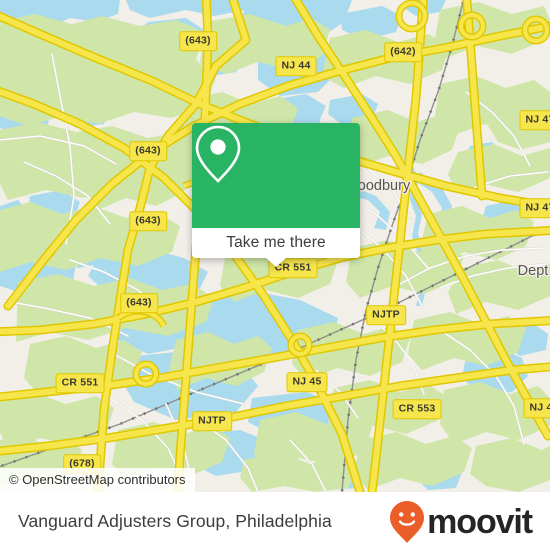 This screenshot has height=550, width=550. Describe the element at coordinates (307, 382) in the screenshot. I see `road-shield: NJ 45` at that location.